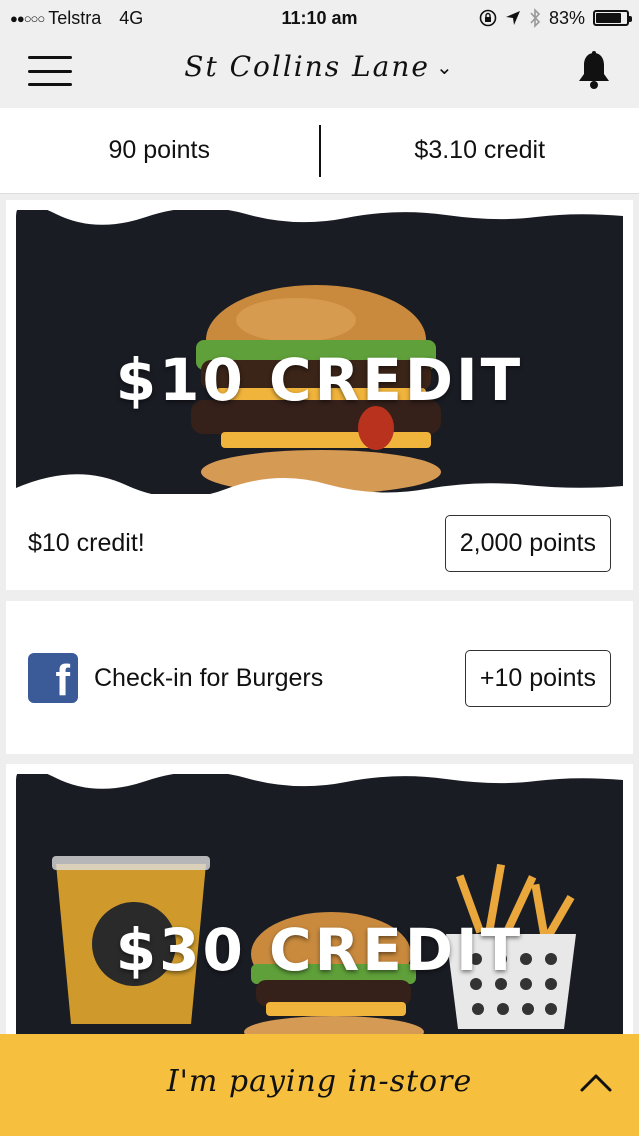  I want to click on rotation-lock-icon, so click(488, 18).